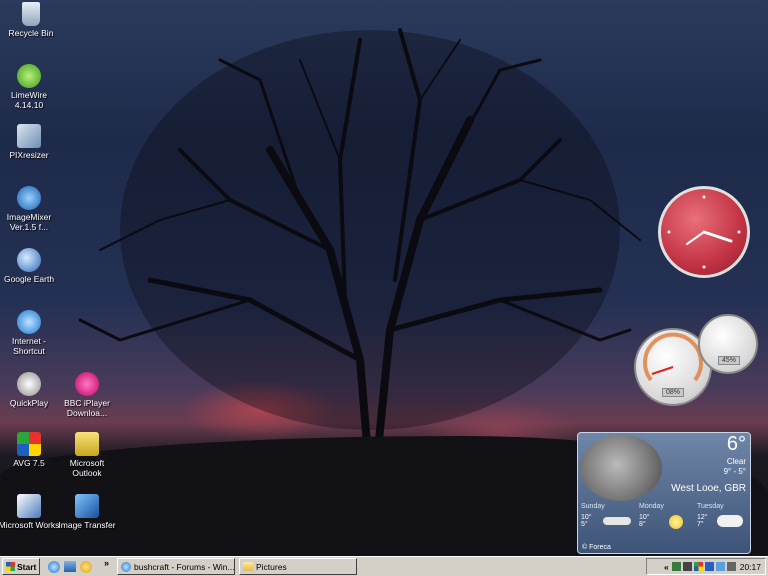  Describe the element at coordinates (736, 461) in the screenshot. I see `current-condition: Clear` at that location.